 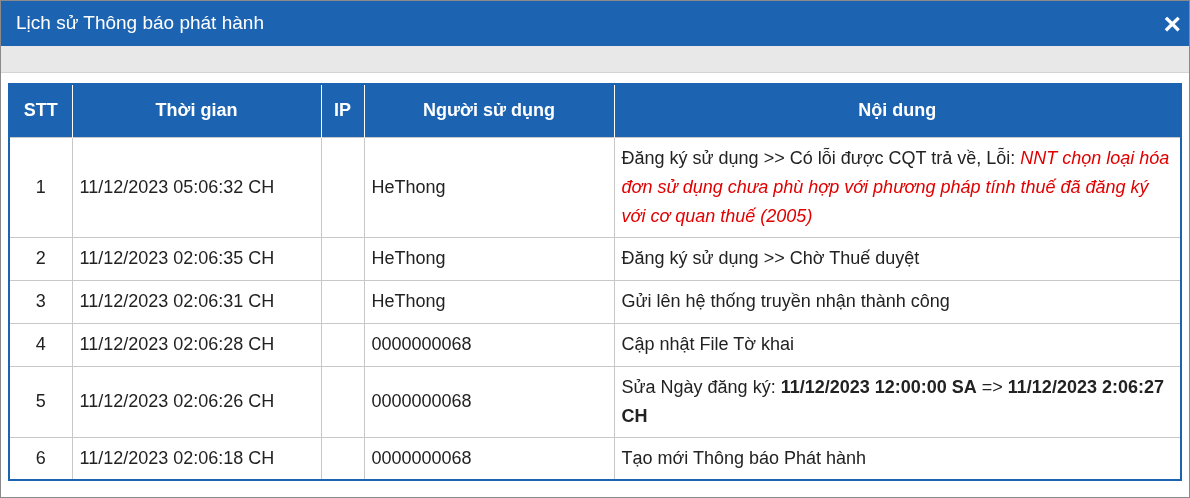 I want to click on table-cell: 11/12/2023 02:06:31 CH, so click(x=196, y=301).